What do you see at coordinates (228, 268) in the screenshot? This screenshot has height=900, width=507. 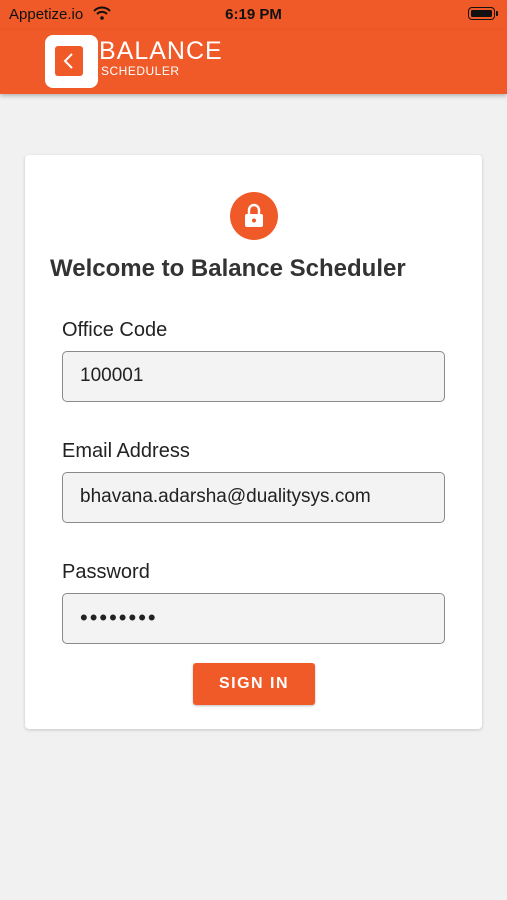 I see `page-title: Welcome to Balance Scheduler` at bounding box center [228, 268].